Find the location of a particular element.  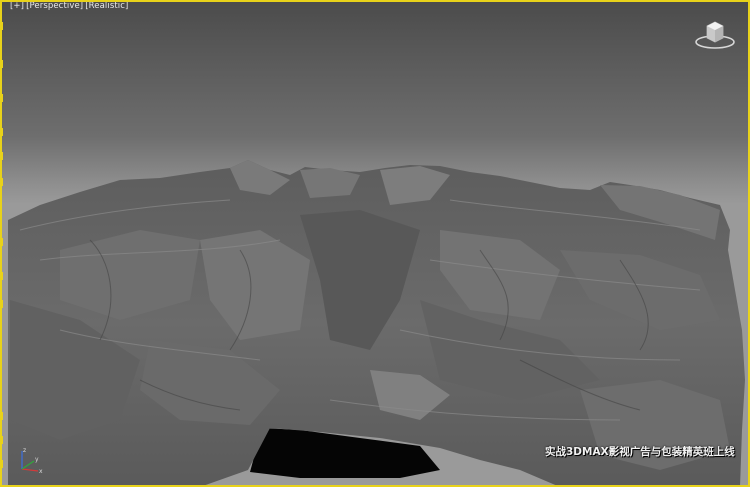

viewport-label: [+] [Perspective] [Realistic] is located at coordinates (69, 6).